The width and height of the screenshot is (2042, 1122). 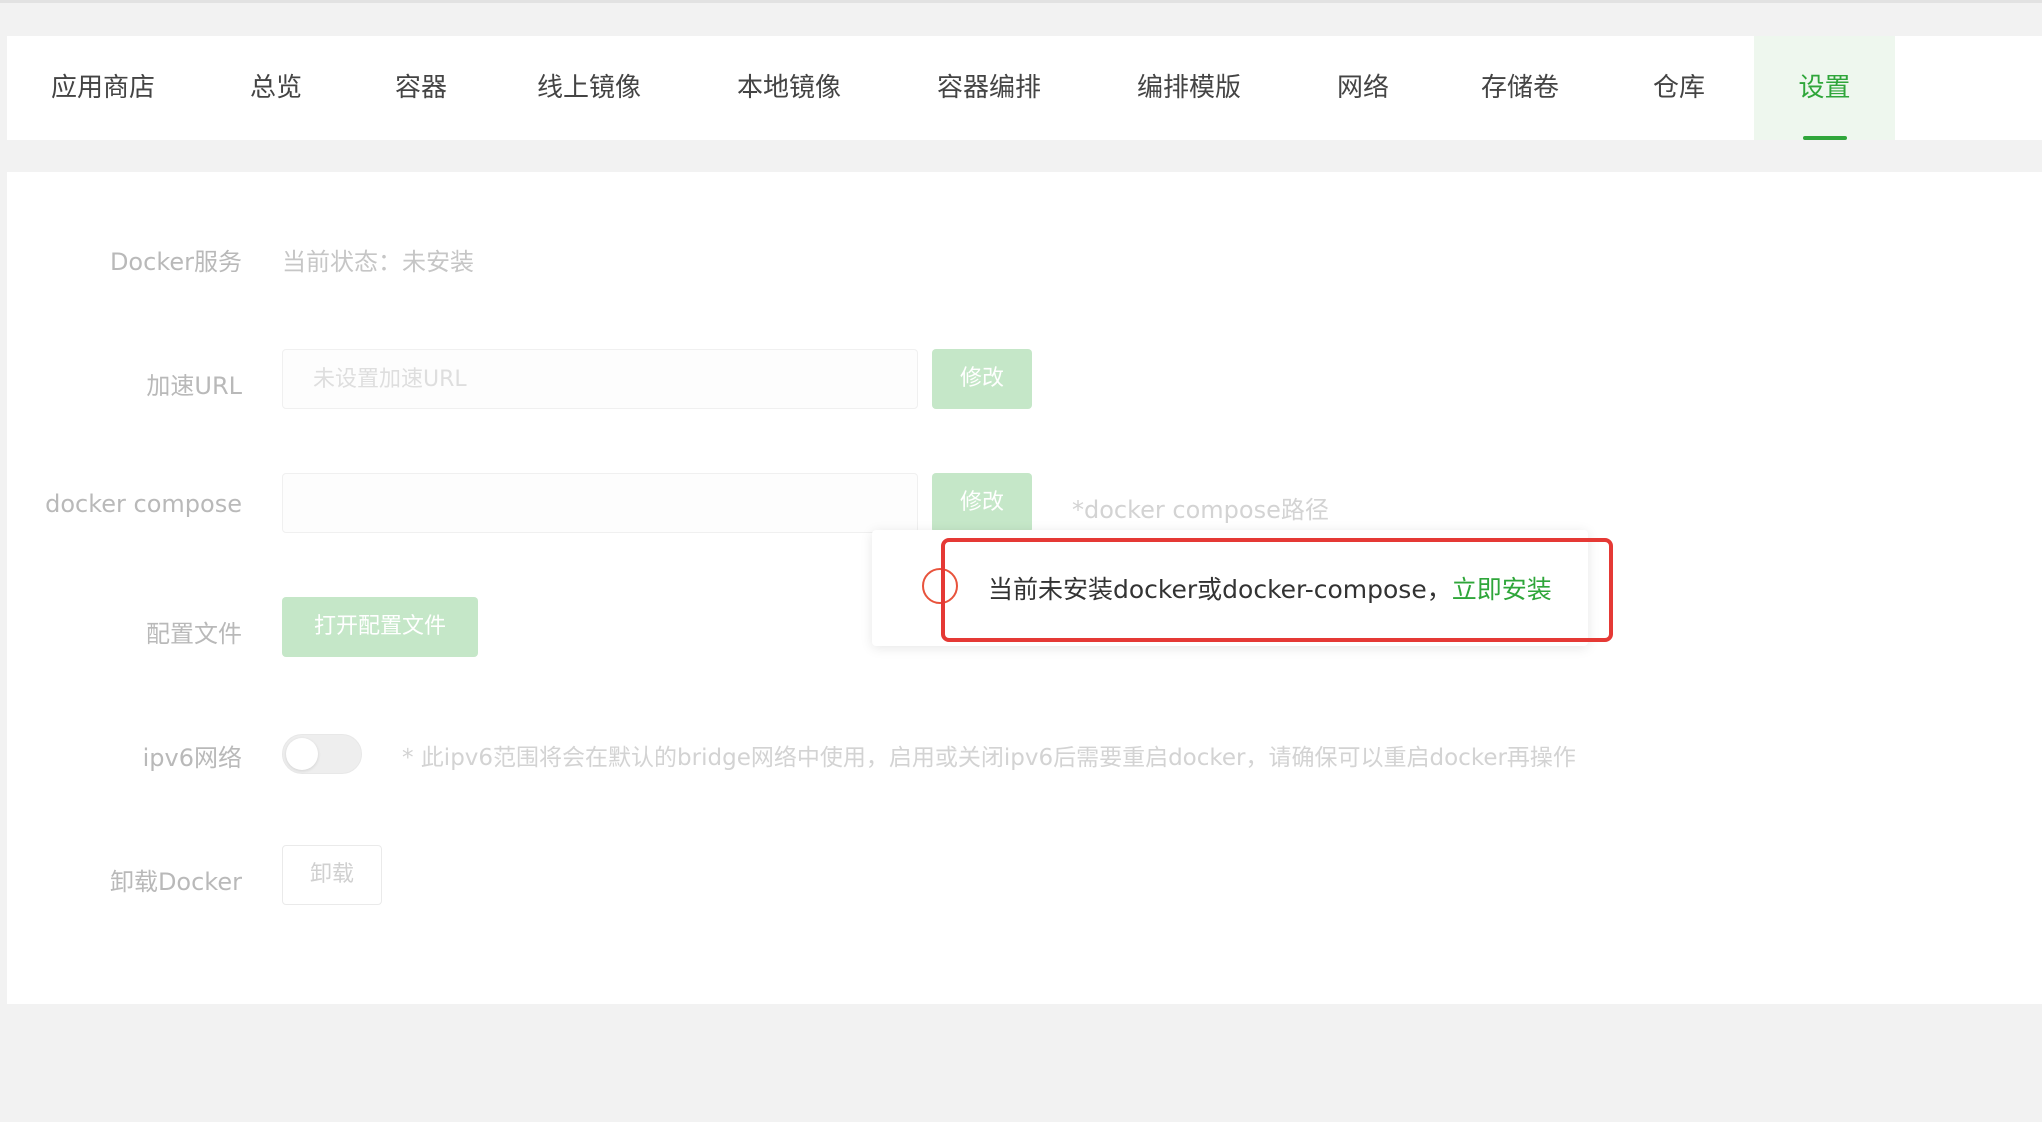 What do you see at coordinates (1520, 88) in the screenshot?
I see `tab-volumes: 存储卷` at bounding box center [1520, 88].